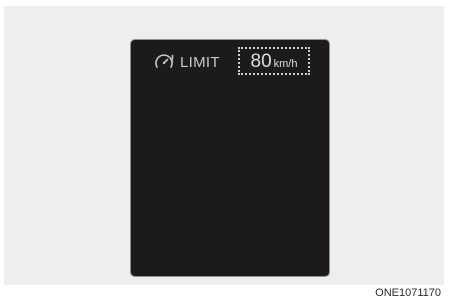 This screenshot has width=449, height=303. Describe the element at coordinates (261, 61) in the screenshot. I see `speed-limit-value: 80` at that location.